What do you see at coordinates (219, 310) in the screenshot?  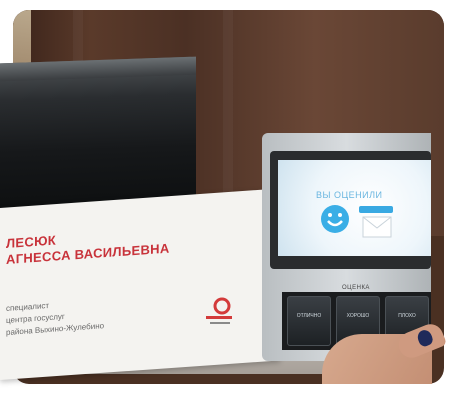 I see `mfc-logo-icon` at bounding box center [219, 310].